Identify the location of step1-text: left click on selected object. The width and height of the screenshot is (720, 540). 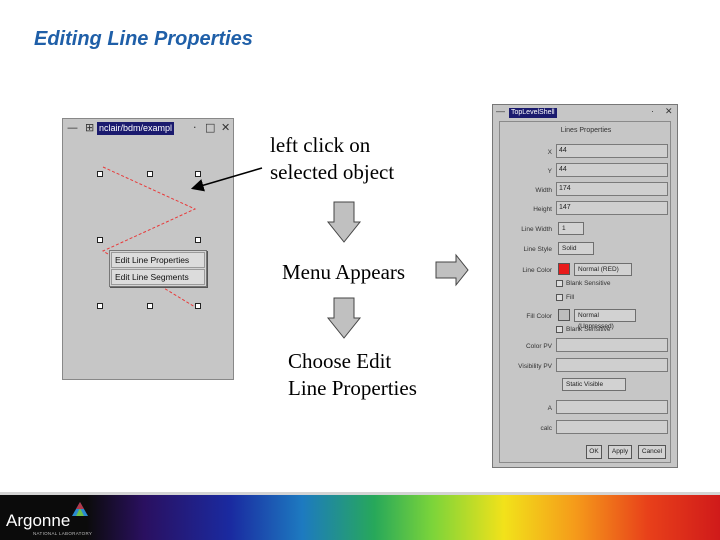
(332, 159).